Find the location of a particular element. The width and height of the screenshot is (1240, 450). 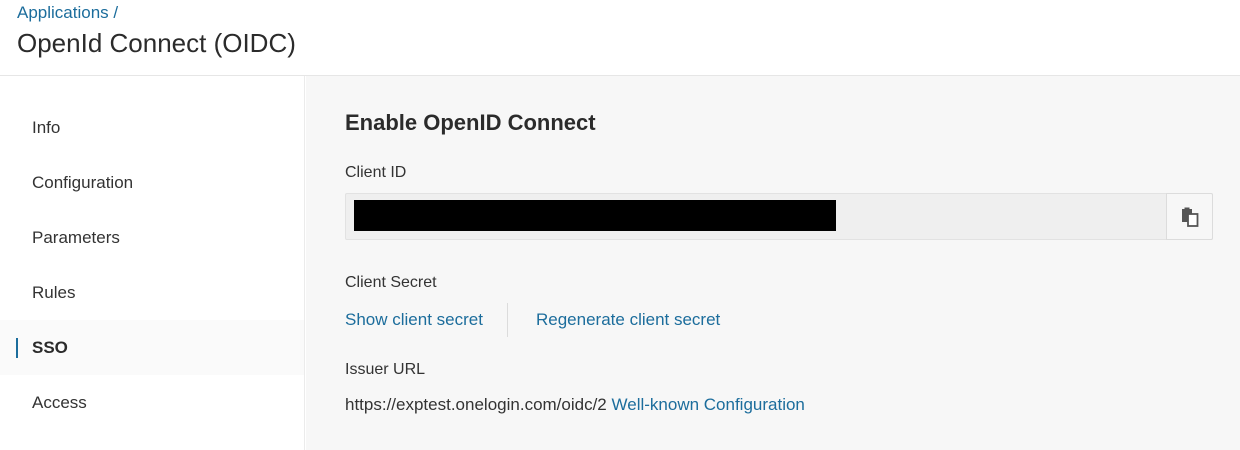

copy-client-id-button is located at coordinates (1189, 216).